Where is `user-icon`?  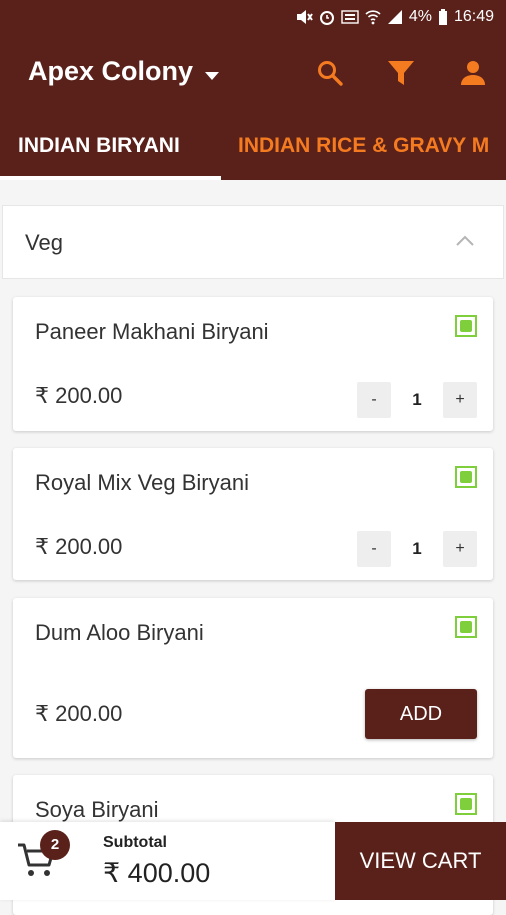
user-icon is located at coordinates (473, 73).